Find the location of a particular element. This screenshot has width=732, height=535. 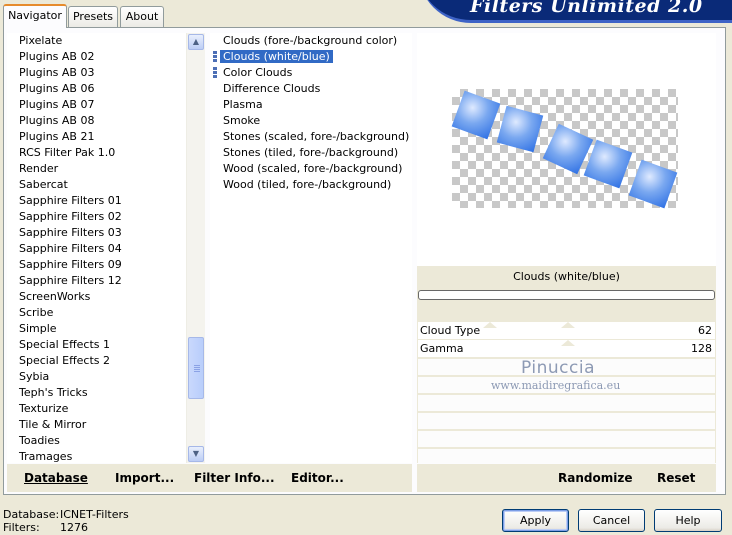

param-name: Gamma is located at coordinates (442, 348).